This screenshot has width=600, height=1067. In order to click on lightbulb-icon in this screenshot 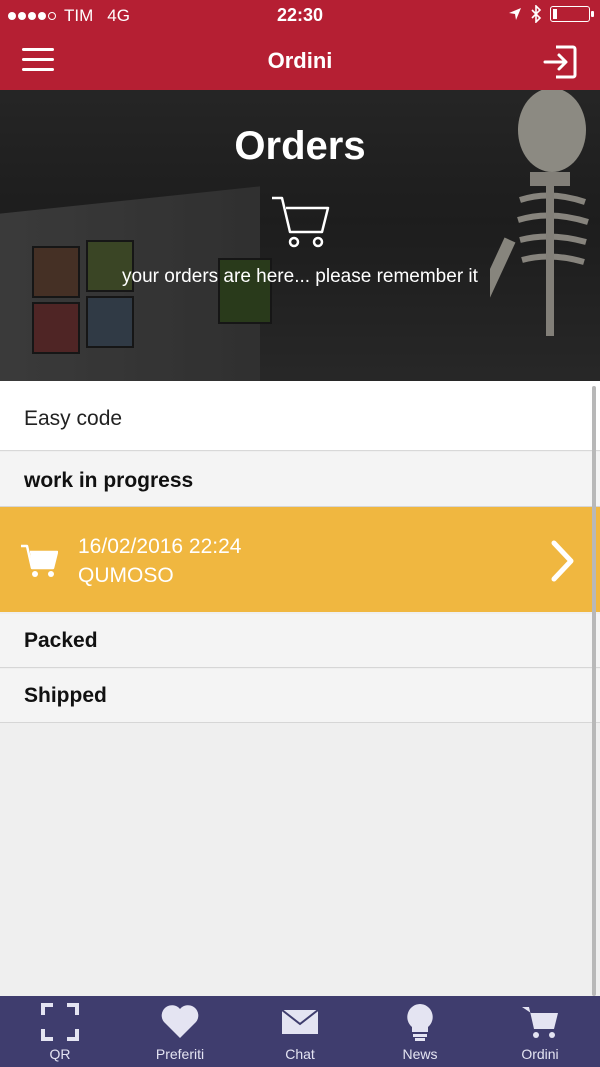, I will do `click(420, 1022)`.